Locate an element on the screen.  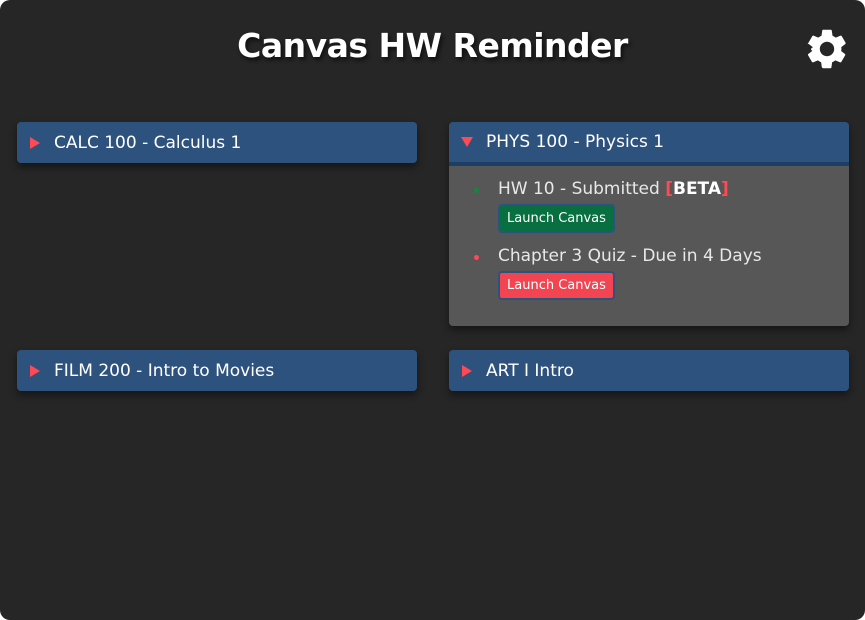
gear-icon is located at coordinates (826, 49).